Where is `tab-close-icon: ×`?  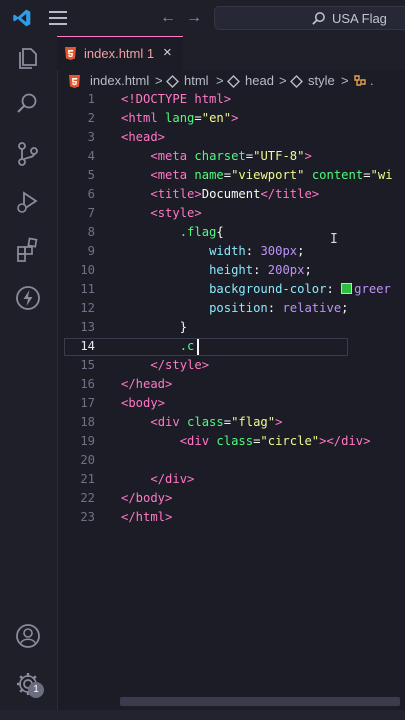
tab-close-icon: × is located at coordinates (167, 52).